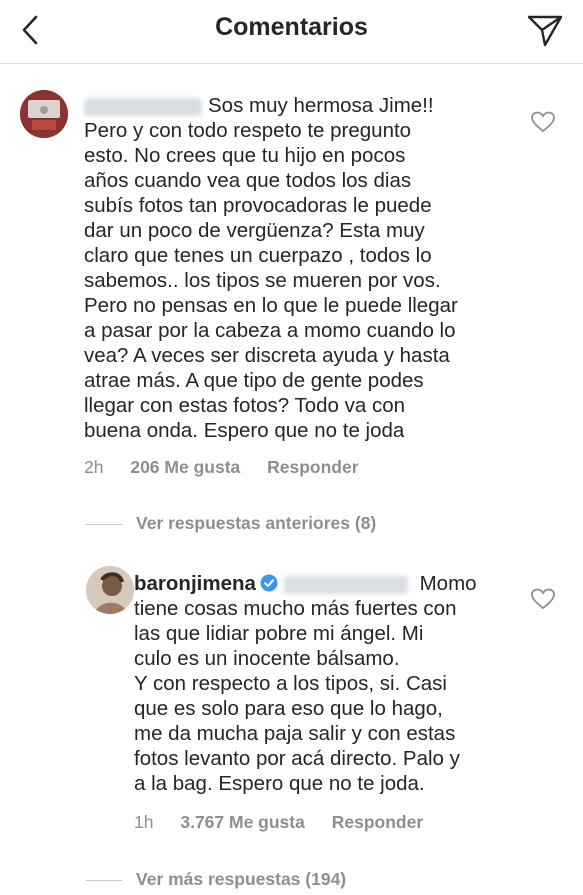 Image resolution: width=583 pixels, height=895 pixels. Describe the element at coordinates (269, 583) in the screenshot. I see `verified-badge-icon` at that location.